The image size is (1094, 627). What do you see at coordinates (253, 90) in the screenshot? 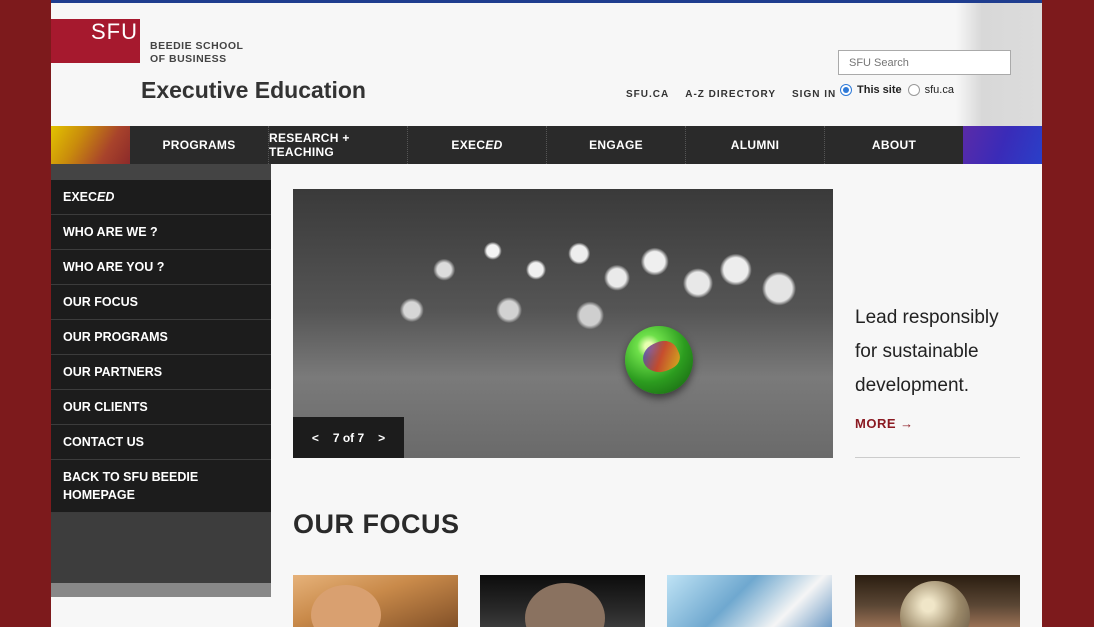
I see `site-title: Executive Education` at bounding box center [253, 90].